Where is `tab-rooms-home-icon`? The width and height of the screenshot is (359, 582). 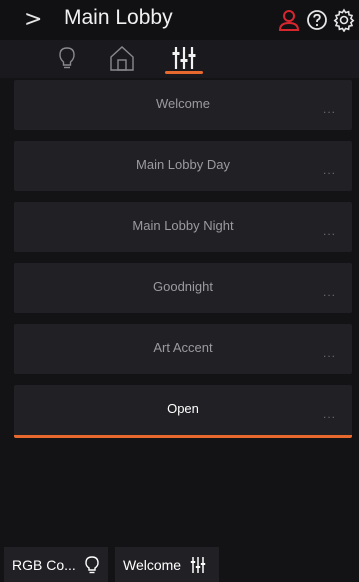 tab-rooms-home-icon is located at coordinates (122, 58).